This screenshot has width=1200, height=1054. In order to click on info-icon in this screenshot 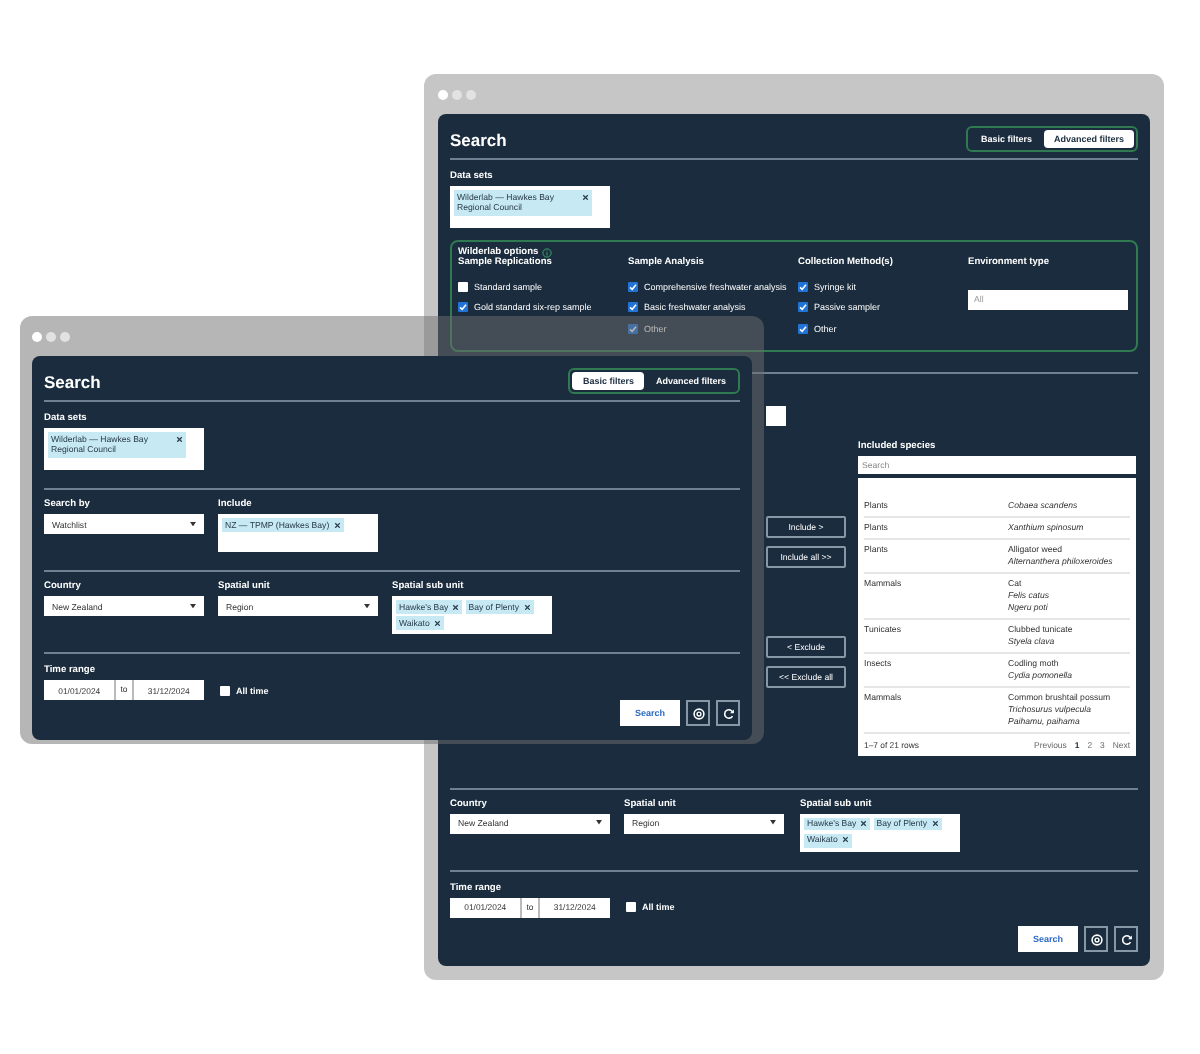, I will do `click(547, 253)`.